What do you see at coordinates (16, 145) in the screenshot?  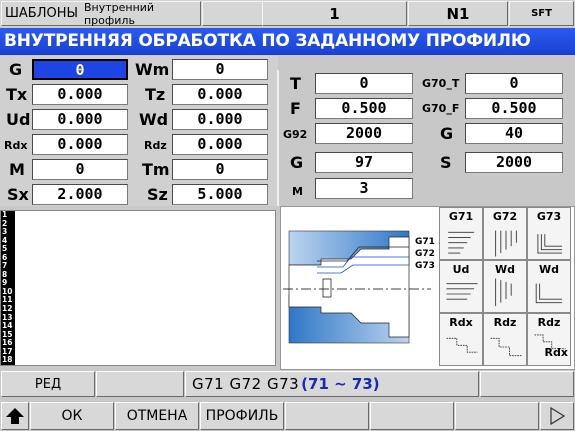 I see `param-label-rdx: Rdx` at bounding box center [16, 145].